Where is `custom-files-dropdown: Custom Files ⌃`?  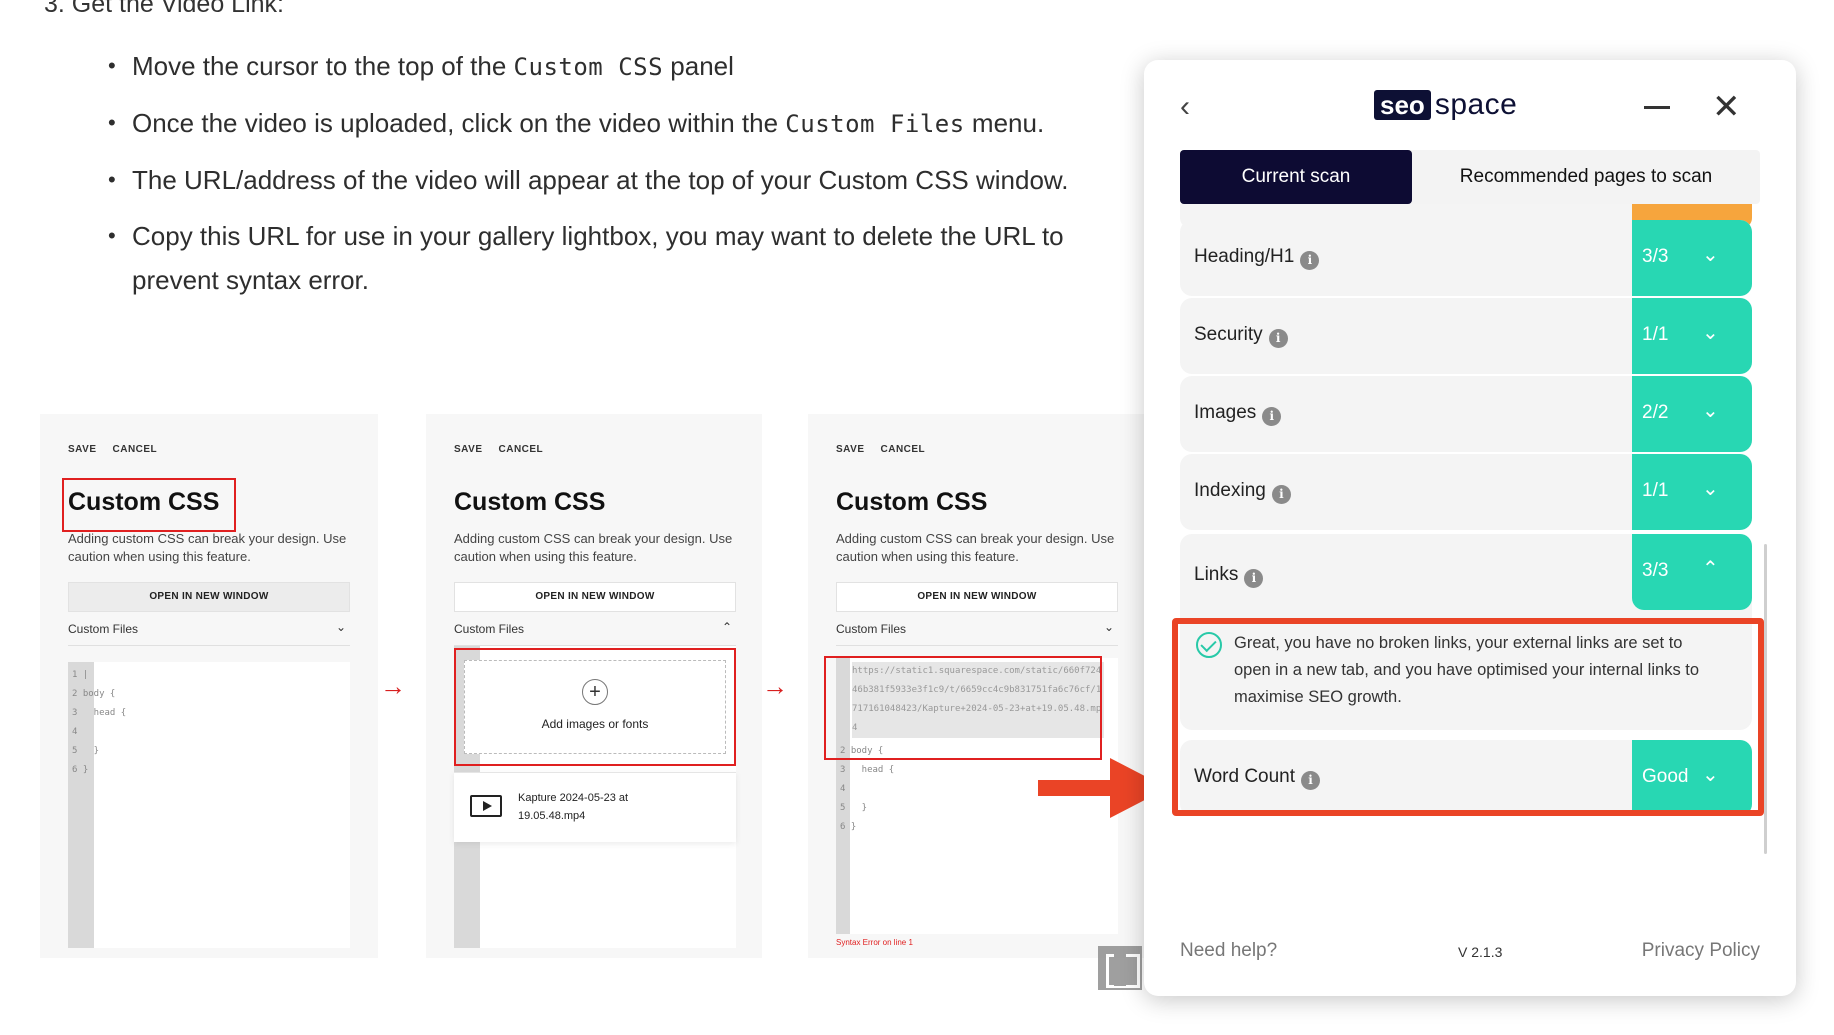
custom-files-dropdown: Custom Files ⌃ is located at coordinates (595, 633).